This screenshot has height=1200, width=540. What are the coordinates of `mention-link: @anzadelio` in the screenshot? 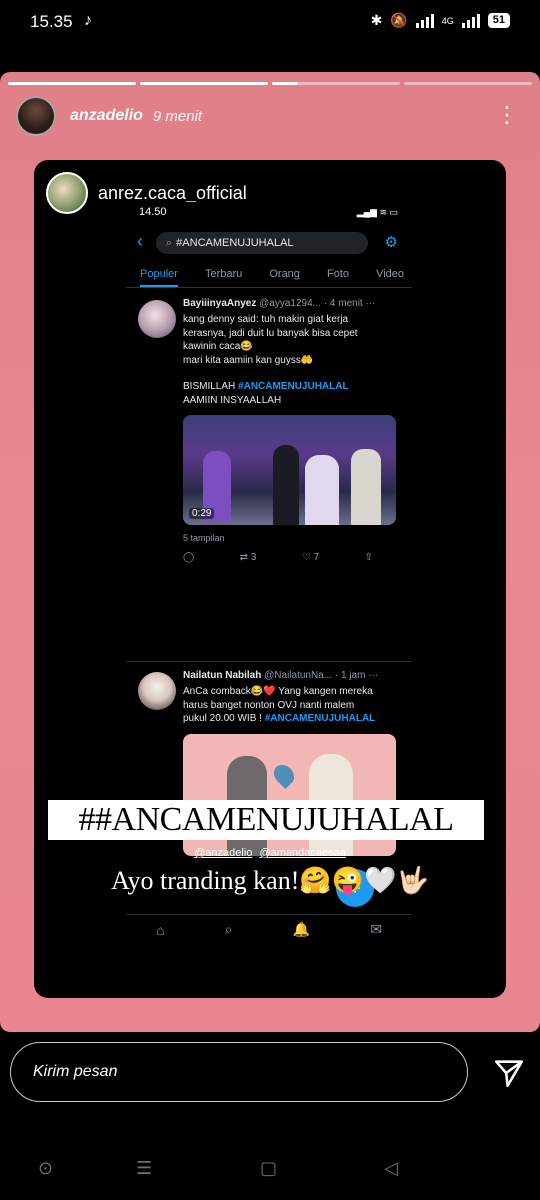 It's located at (223, 853).